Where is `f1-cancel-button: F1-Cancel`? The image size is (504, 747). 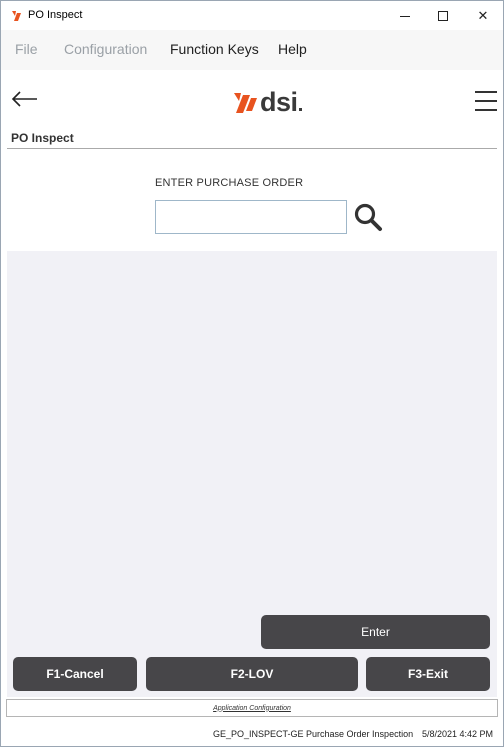
f1-cancel-button: F1-Cancel is located at coordinates (75, 674).